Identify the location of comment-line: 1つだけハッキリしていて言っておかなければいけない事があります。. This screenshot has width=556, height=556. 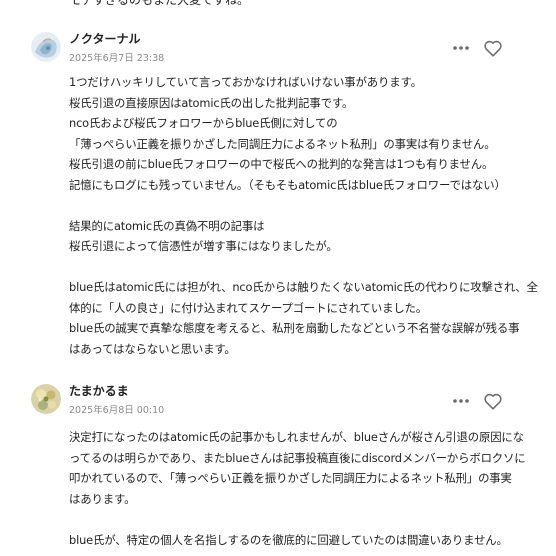
(245, 82).